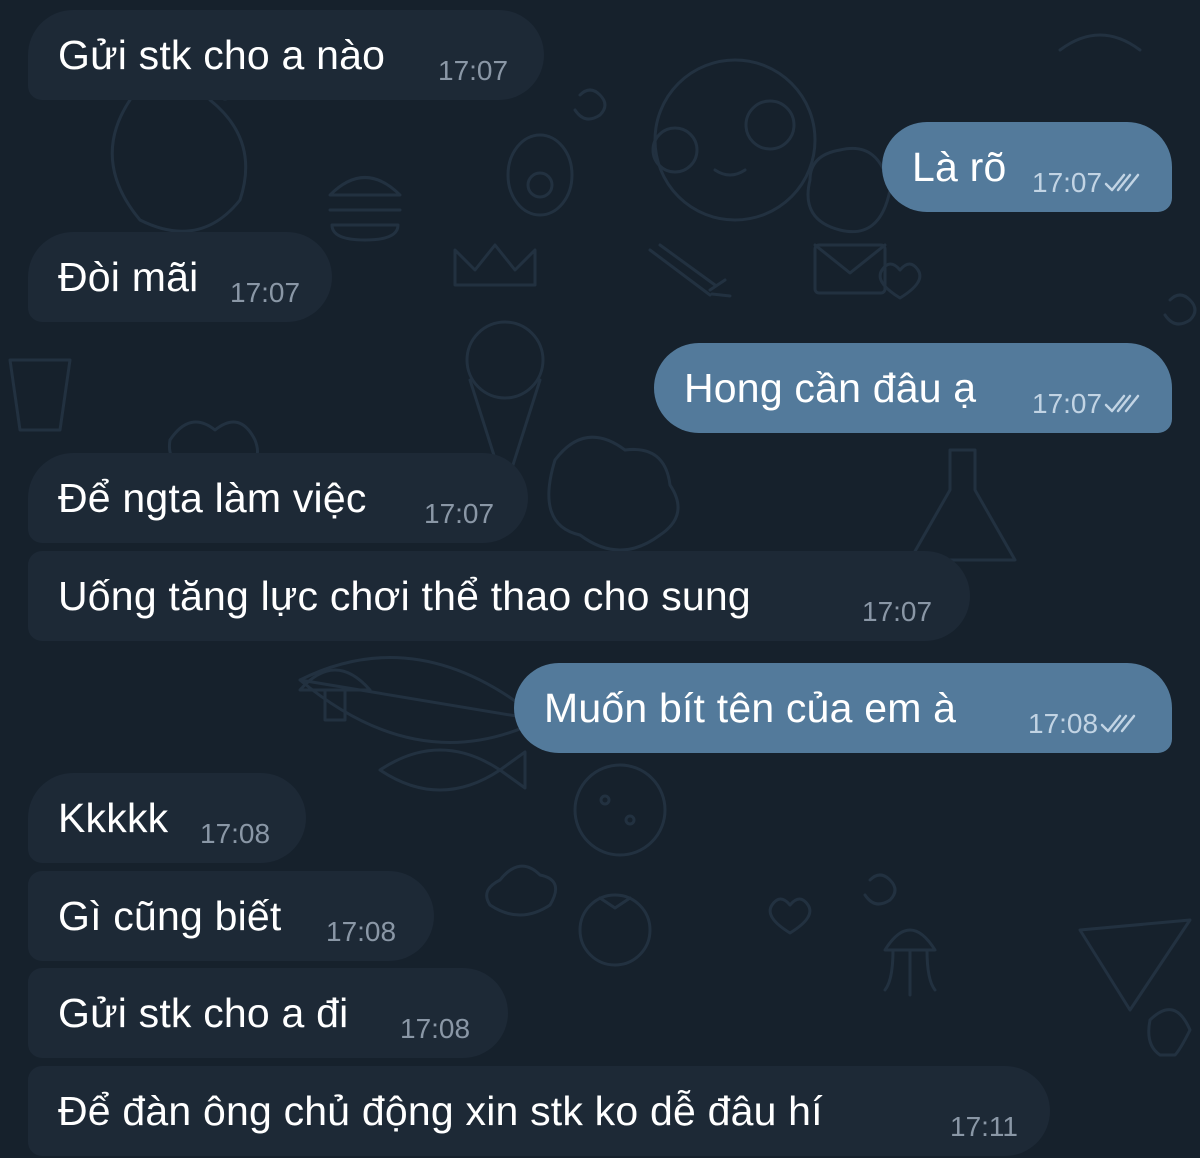 Image resolution: width=1200 pixels, height=1158 pixels. Describe the element at coordinates (404, 596) in the screenshot. I see `message-text: Uống tăng lực chơi thể thao cho sung` at that location.